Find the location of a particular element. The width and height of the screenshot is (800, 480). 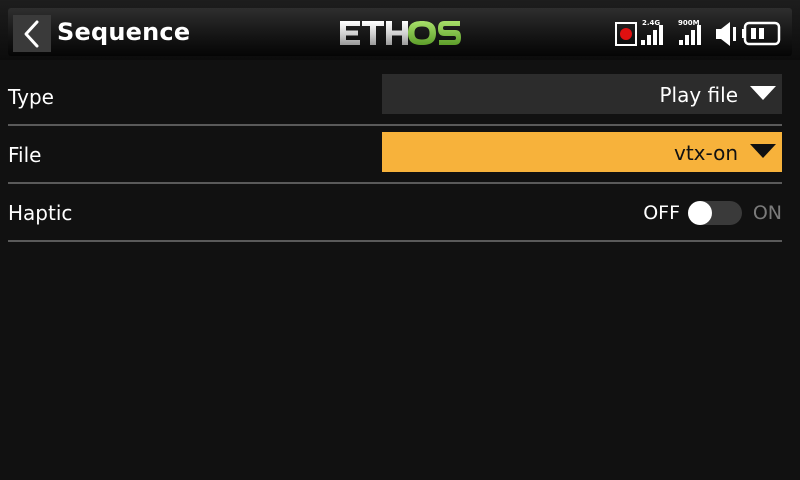

header: Sequence 2.4G 900M is located at coordinates (400, 30).